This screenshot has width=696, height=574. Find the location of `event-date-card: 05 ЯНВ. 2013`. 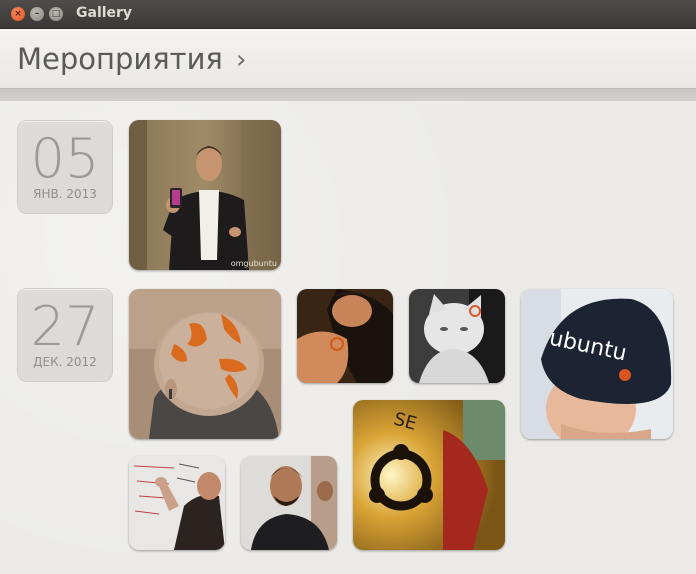

event-date-card: 05 ЯНВ. 2013 is located at coordinates (65, 167).